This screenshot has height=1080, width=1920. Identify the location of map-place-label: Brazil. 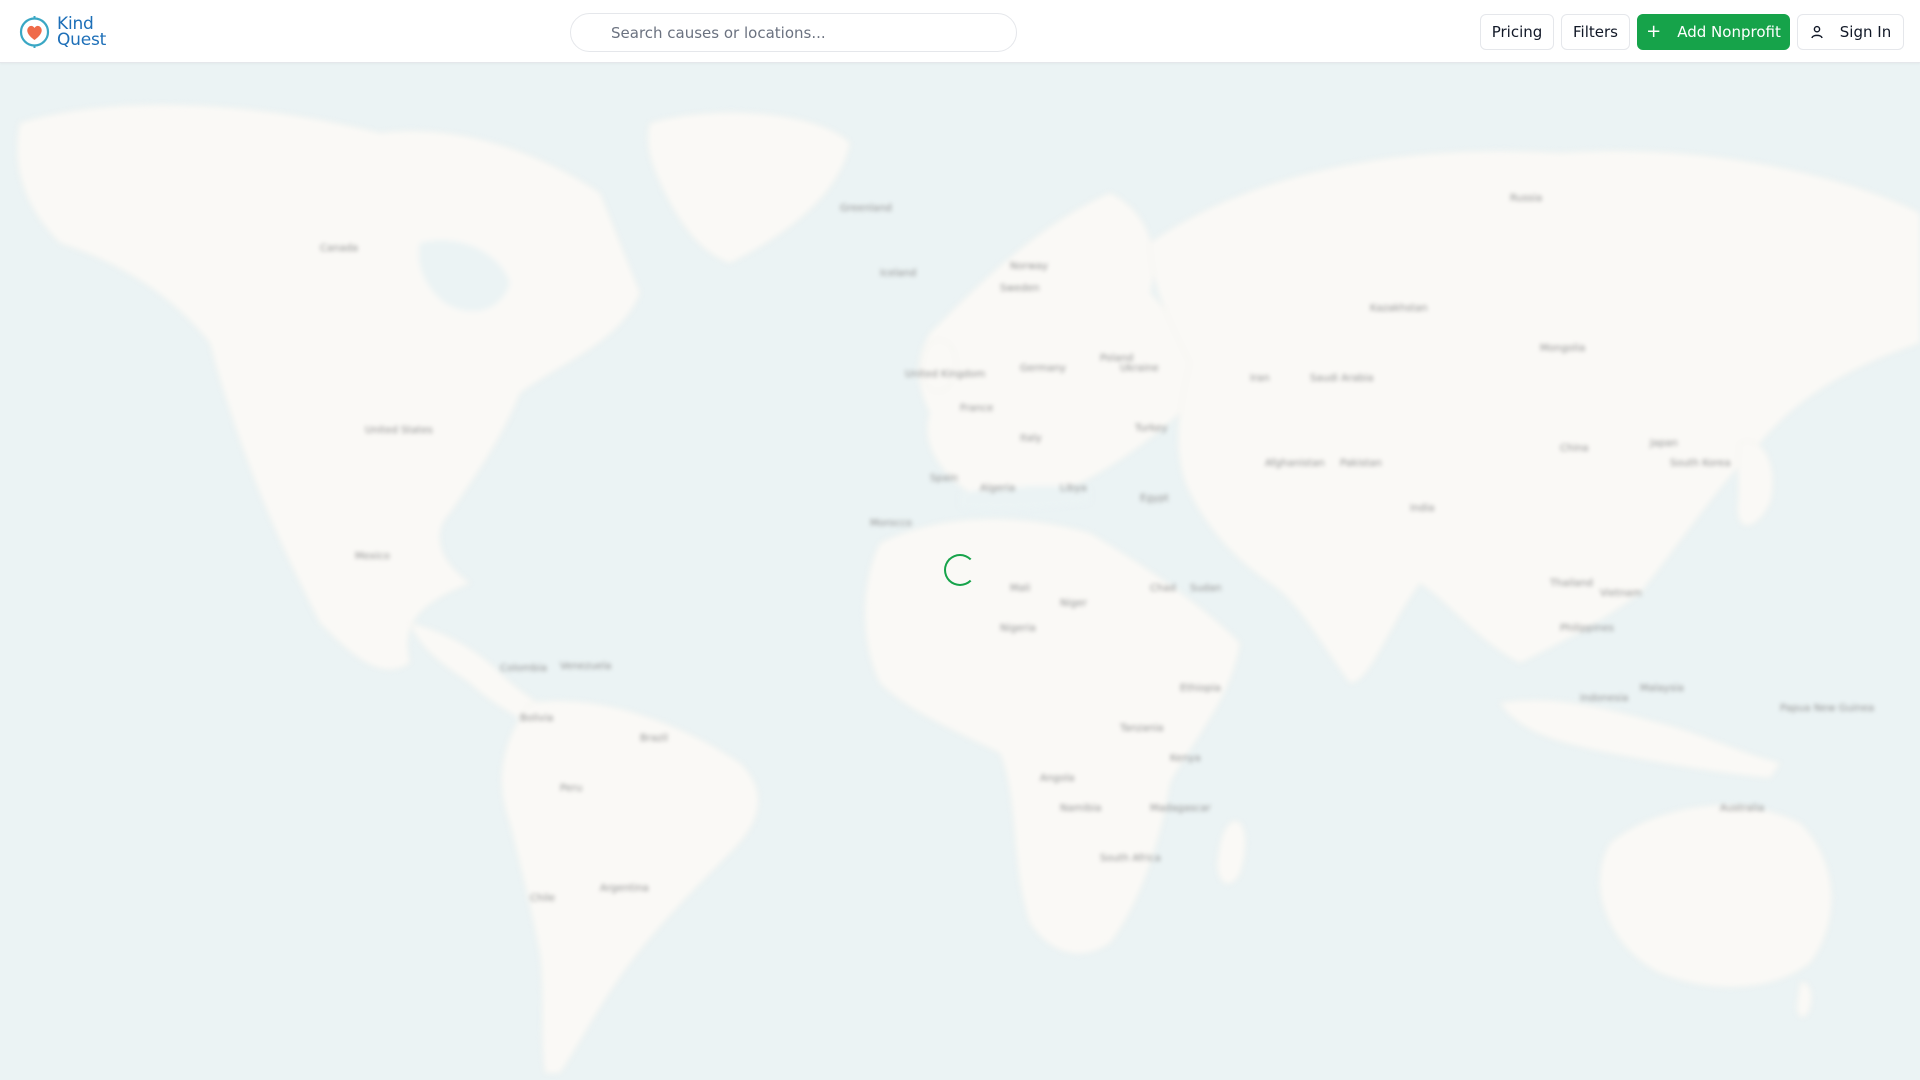
(654, 738).